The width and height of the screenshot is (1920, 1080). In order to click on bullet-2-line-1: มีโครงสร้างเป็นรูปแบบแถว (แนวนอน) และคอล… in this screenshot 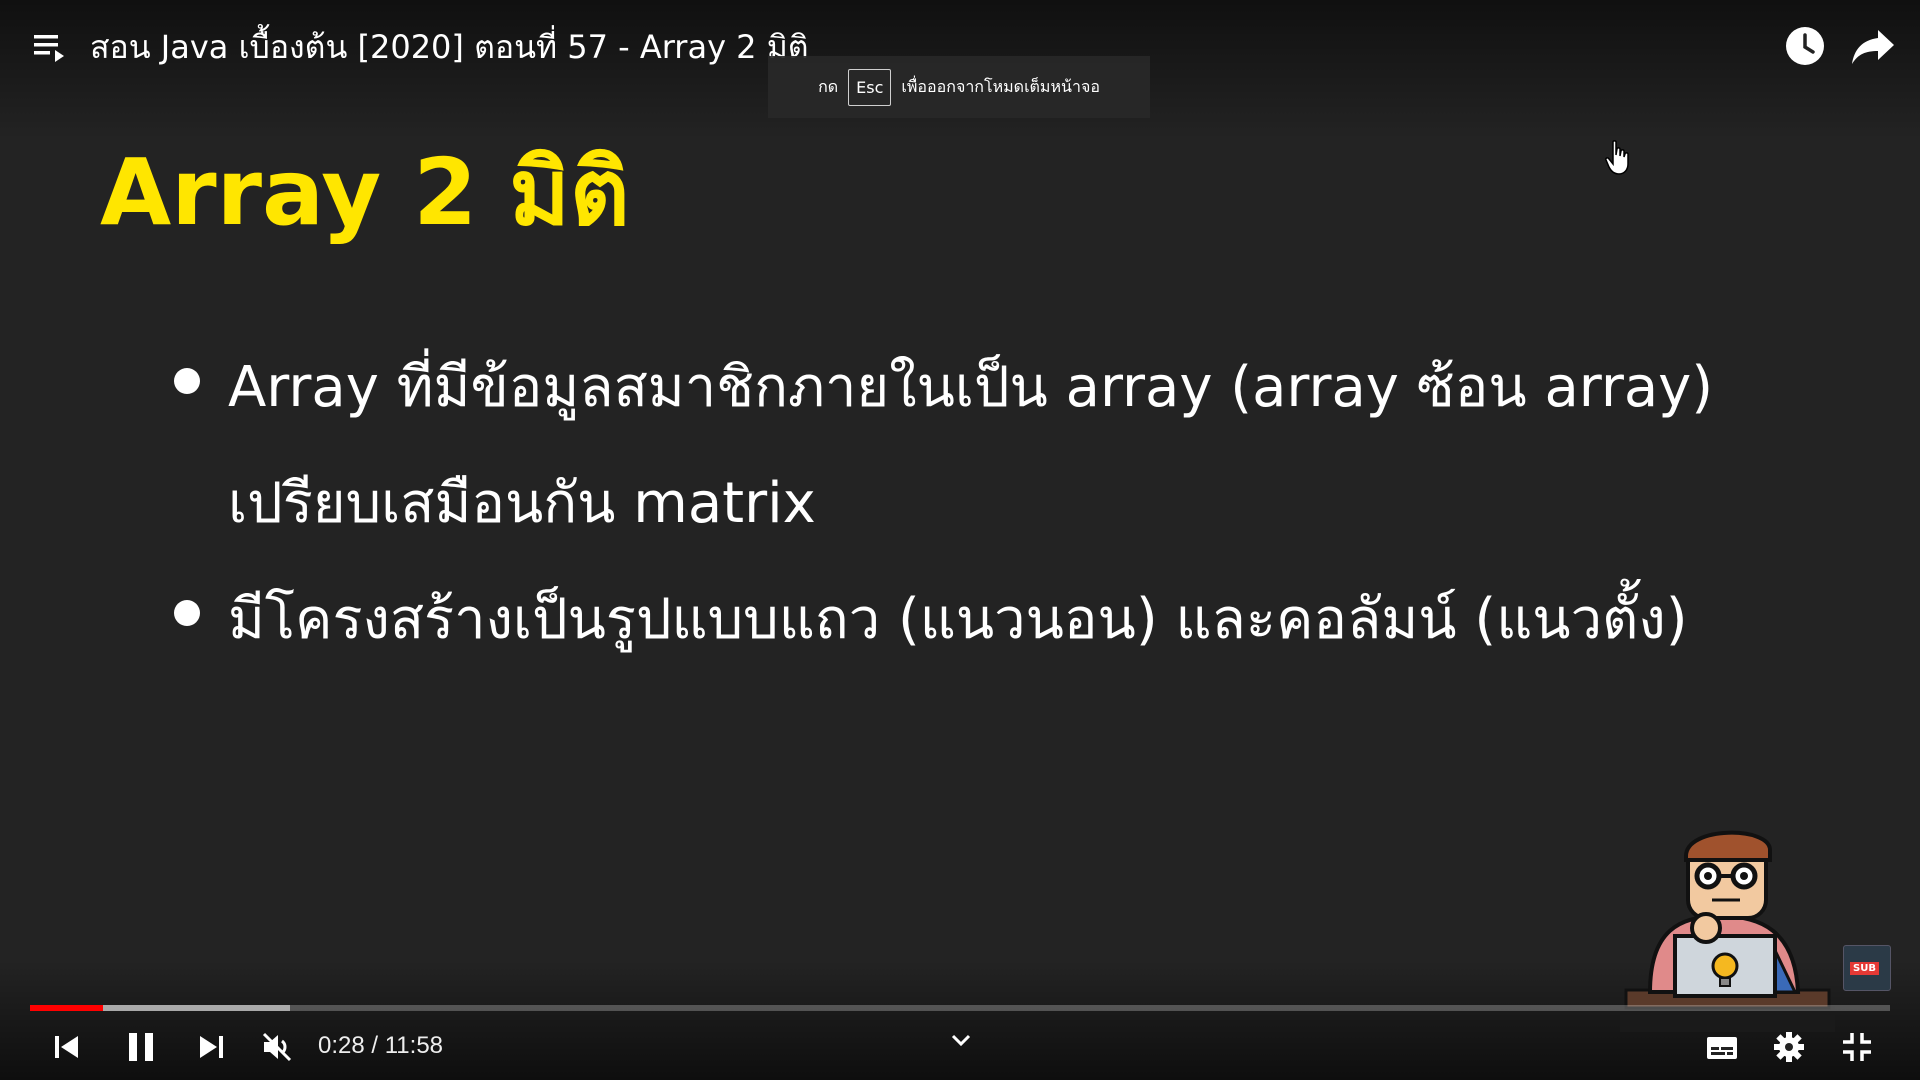, I will do `click(958, 619)`.